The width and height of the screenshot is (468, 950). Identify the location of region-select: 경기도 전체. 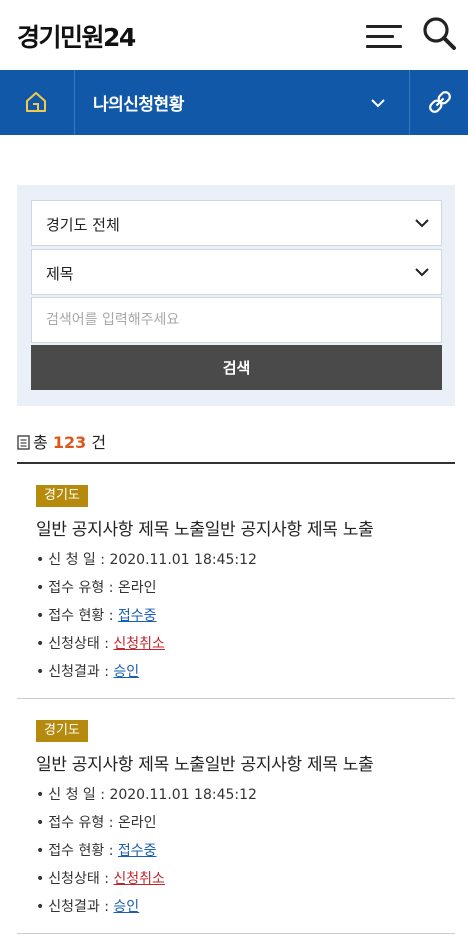
(236, 223).